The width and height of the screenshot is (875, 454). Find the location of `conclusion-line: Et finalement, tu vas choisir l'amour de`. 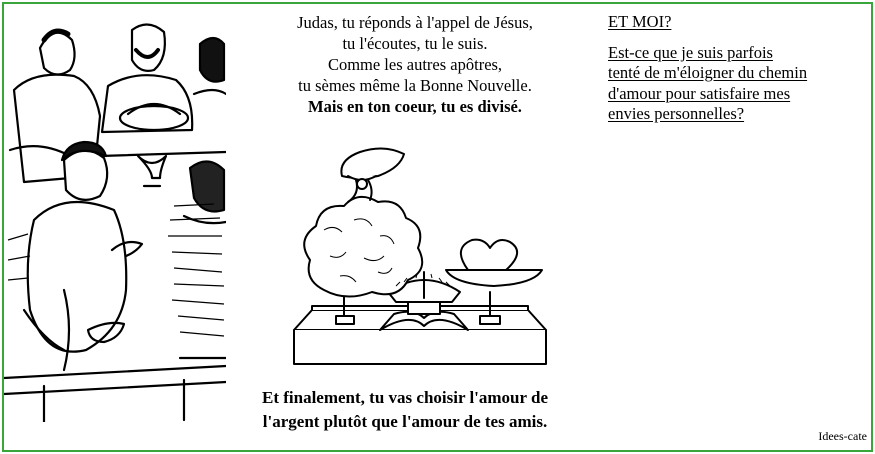

conclusion-line: Et finalement, tu vas choisir l'amour de is located at coordinates (404, 397).